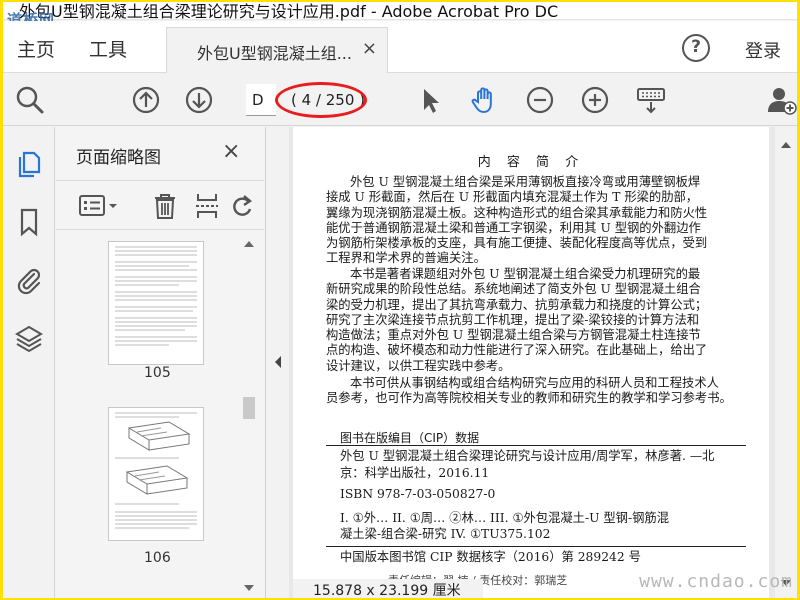  I want to click on cip-line: 京：科学出版社，2016.11, so click(415, 473).